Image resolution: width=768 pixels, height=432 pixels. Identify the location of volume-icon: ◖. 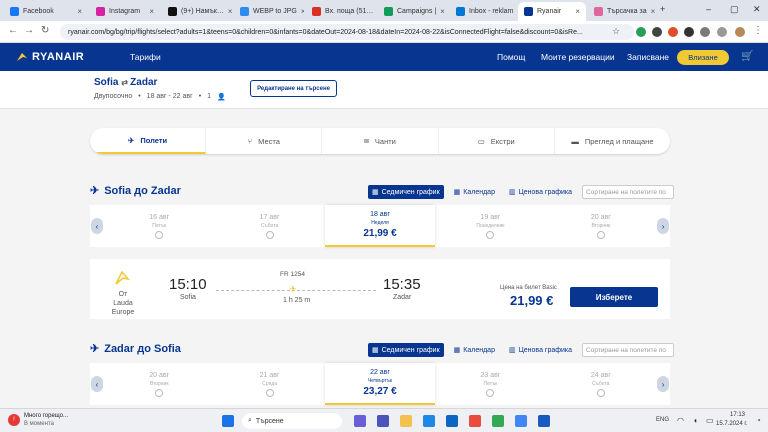
(695, 420).